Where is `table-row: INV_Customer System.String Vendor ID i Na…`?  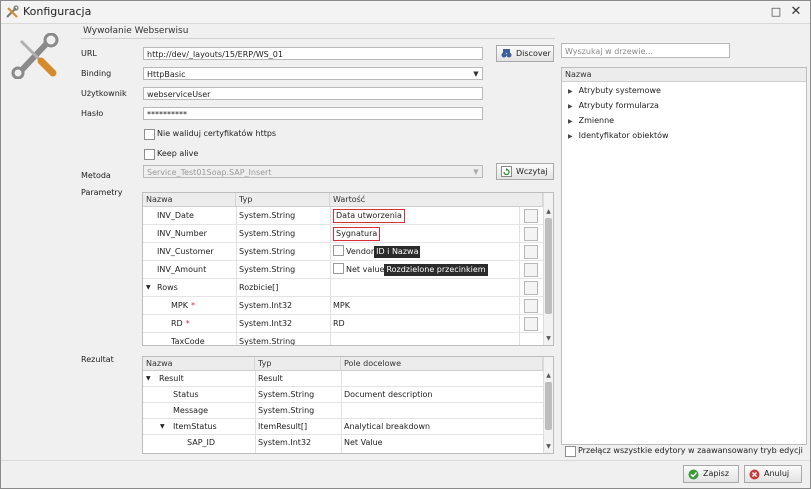 table-row: INV_Customer System.String Vendor ID i Na… is located at coordinates (343, 252).